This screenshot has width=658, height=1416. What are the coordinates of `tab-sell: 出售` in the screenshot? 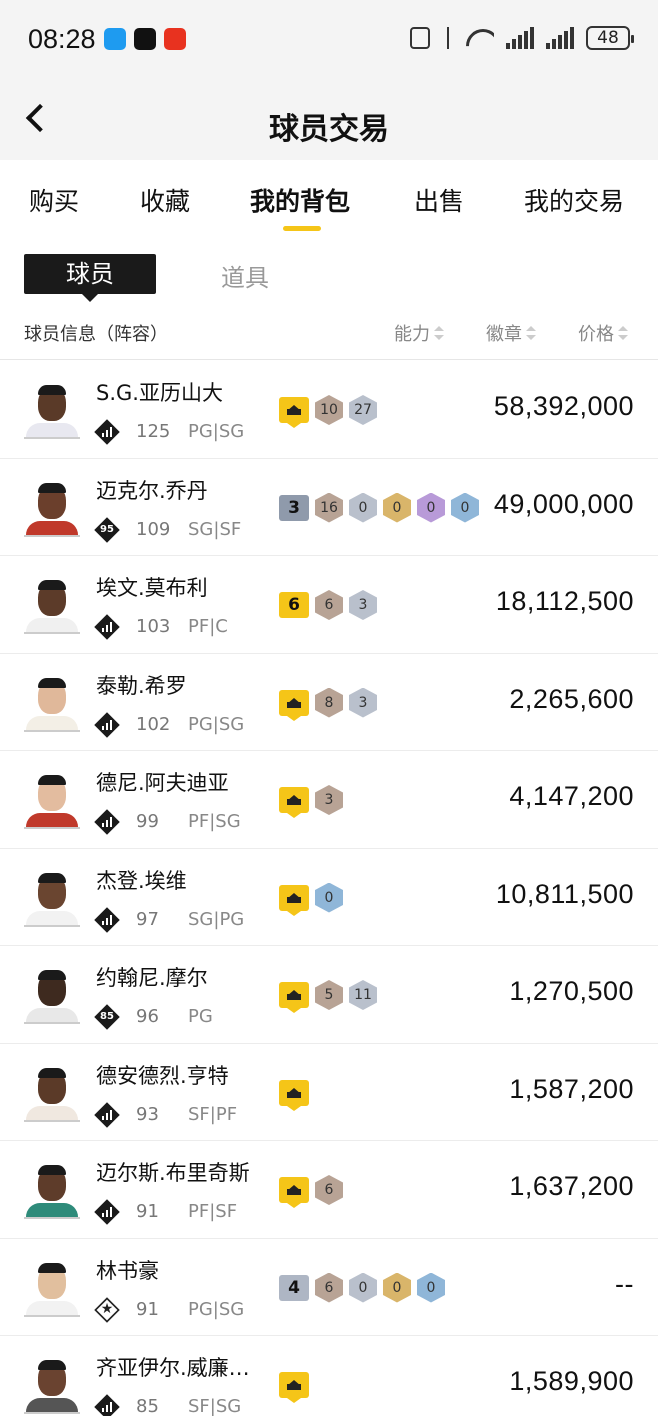 It's located at (439, 200).